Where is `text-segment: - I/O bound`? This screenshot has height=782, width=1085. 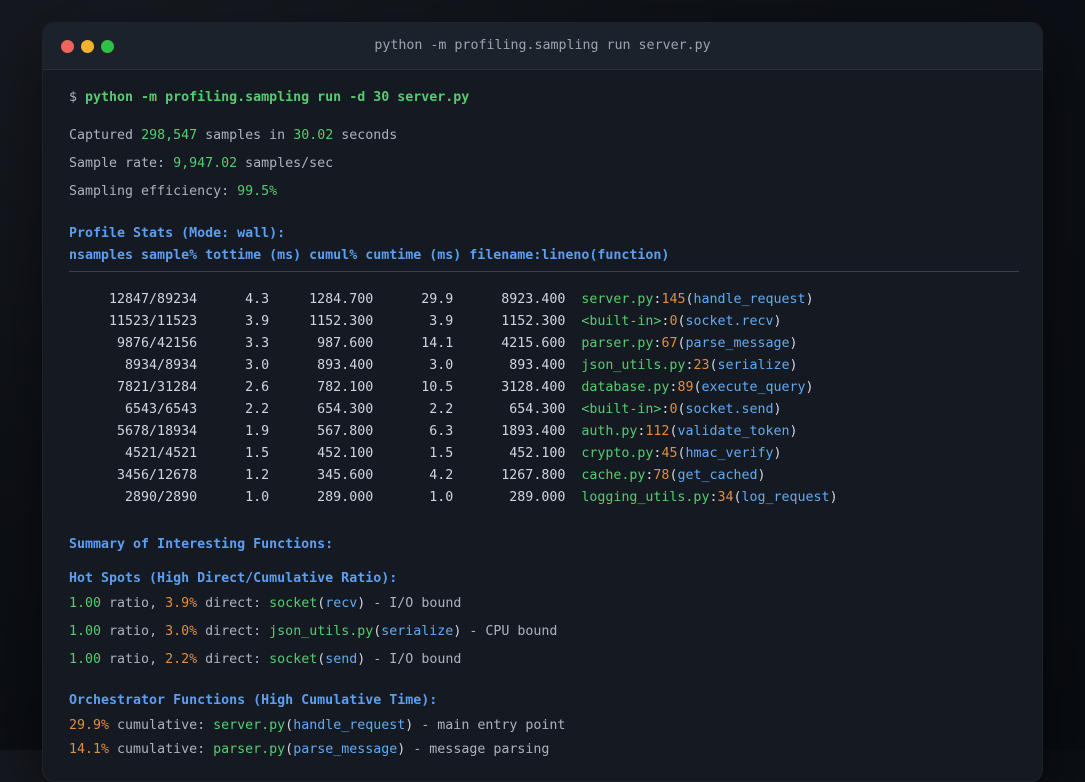 text-segment: - I/O bound is located at coordinates (413, 659).